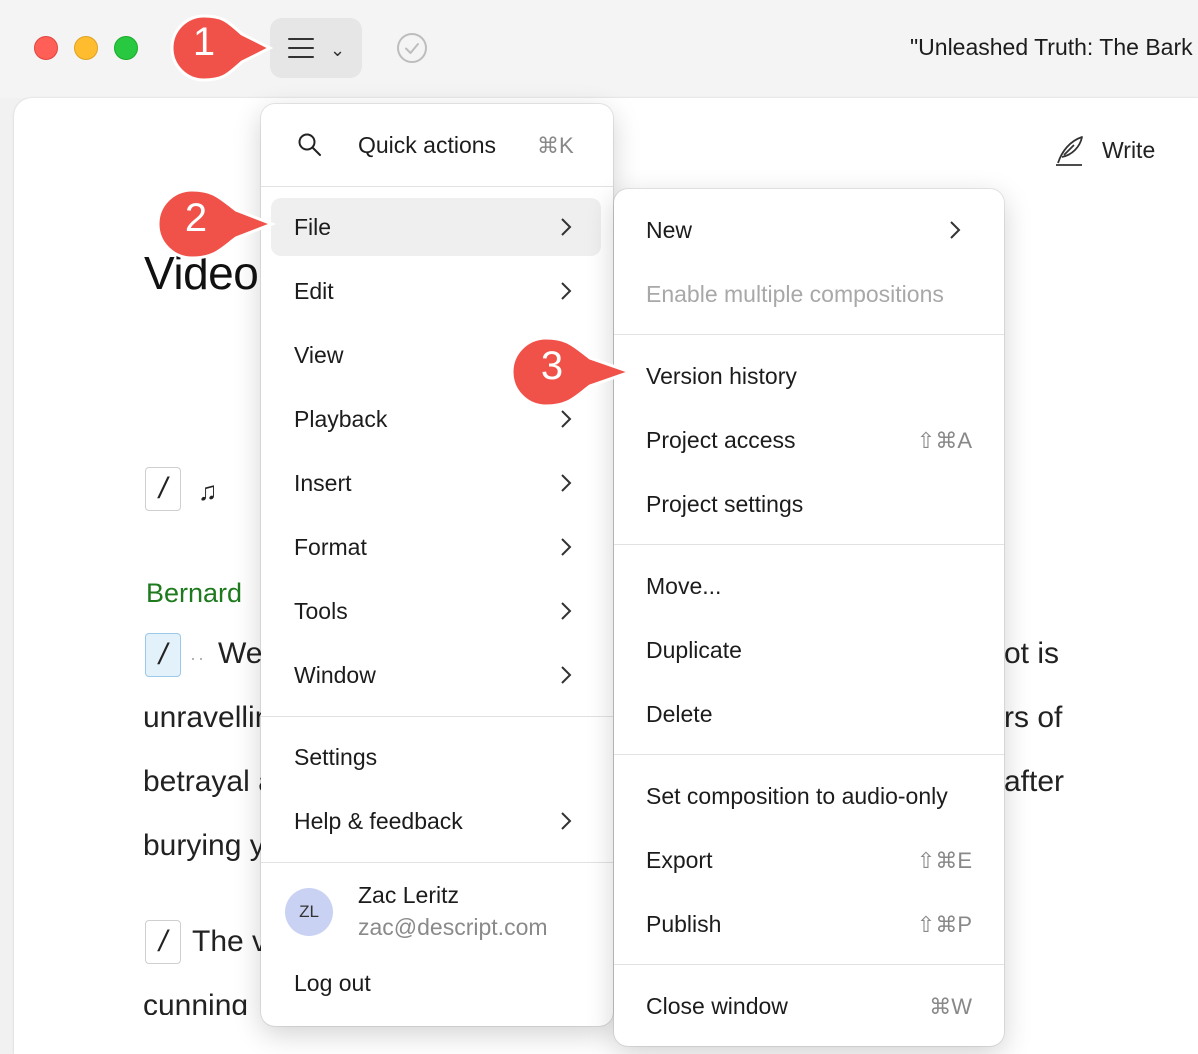  What do you see at coordinates (316, 48) in the screenshot?
I see `main-menu-button: ⌄` at bounding box center [316, 48].